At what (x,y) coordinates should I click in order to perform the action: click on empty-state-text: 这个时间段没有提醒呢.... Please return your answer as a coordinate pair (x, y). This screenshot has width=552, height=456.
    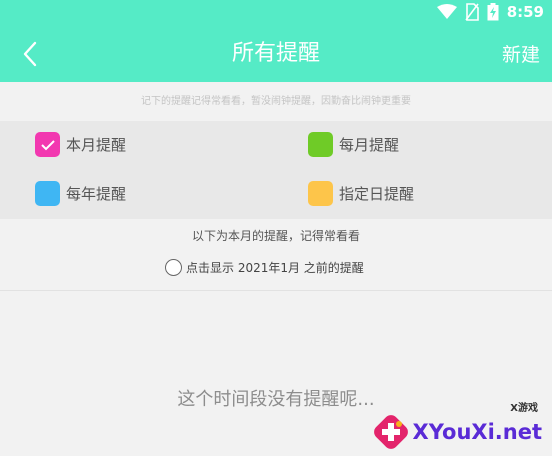
    Looking at the image, I should click on (276, 399).